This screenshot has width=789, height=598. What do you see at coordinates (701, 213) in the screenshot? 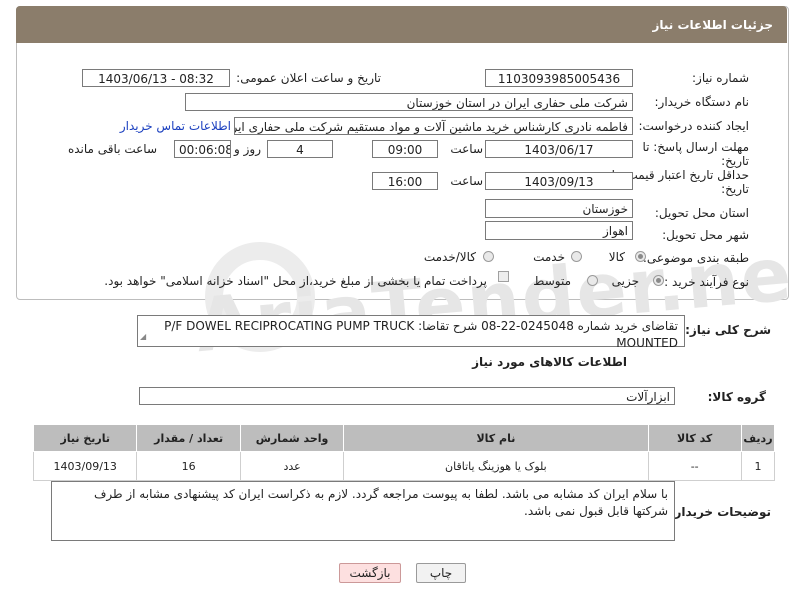
I see `province-label: استان محل تحویل:` at bounding box center [701, 213].